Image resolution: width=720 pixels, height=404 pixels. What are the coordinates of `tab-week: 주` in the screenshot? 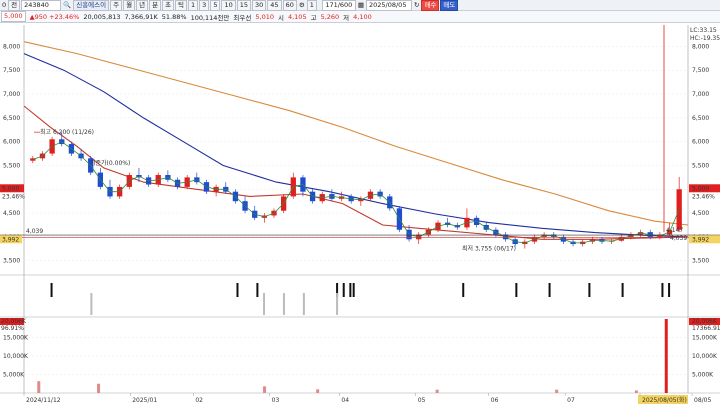 It's located at (116, 5).